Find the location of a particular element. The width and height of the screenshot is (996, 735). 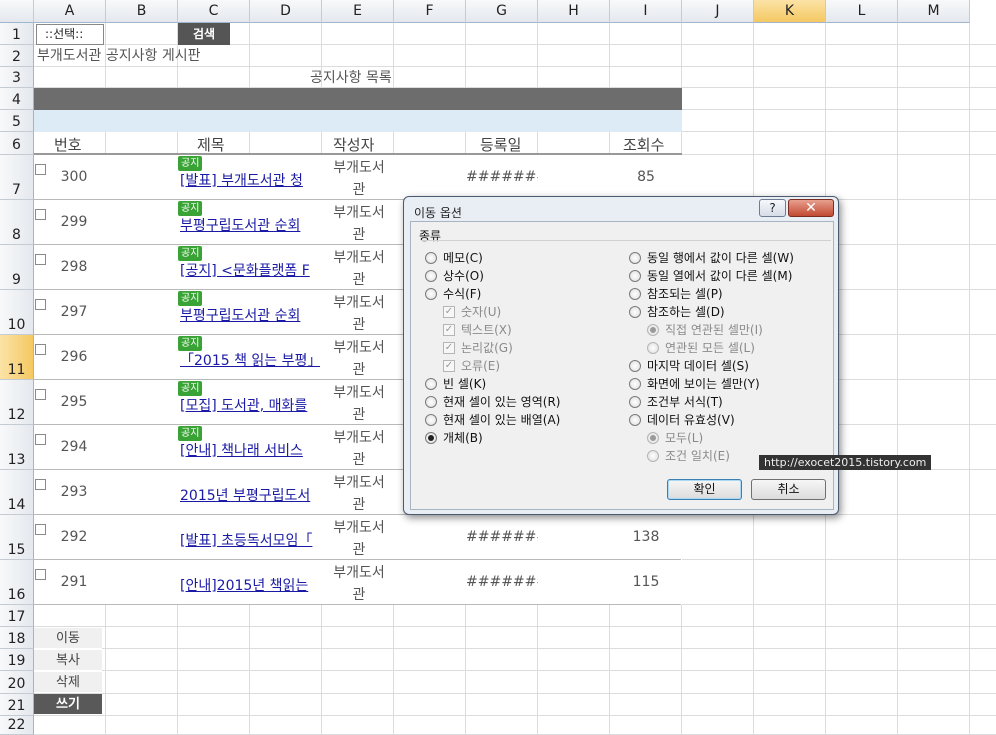

column-header-a: A is located at coordinates (70, 11).